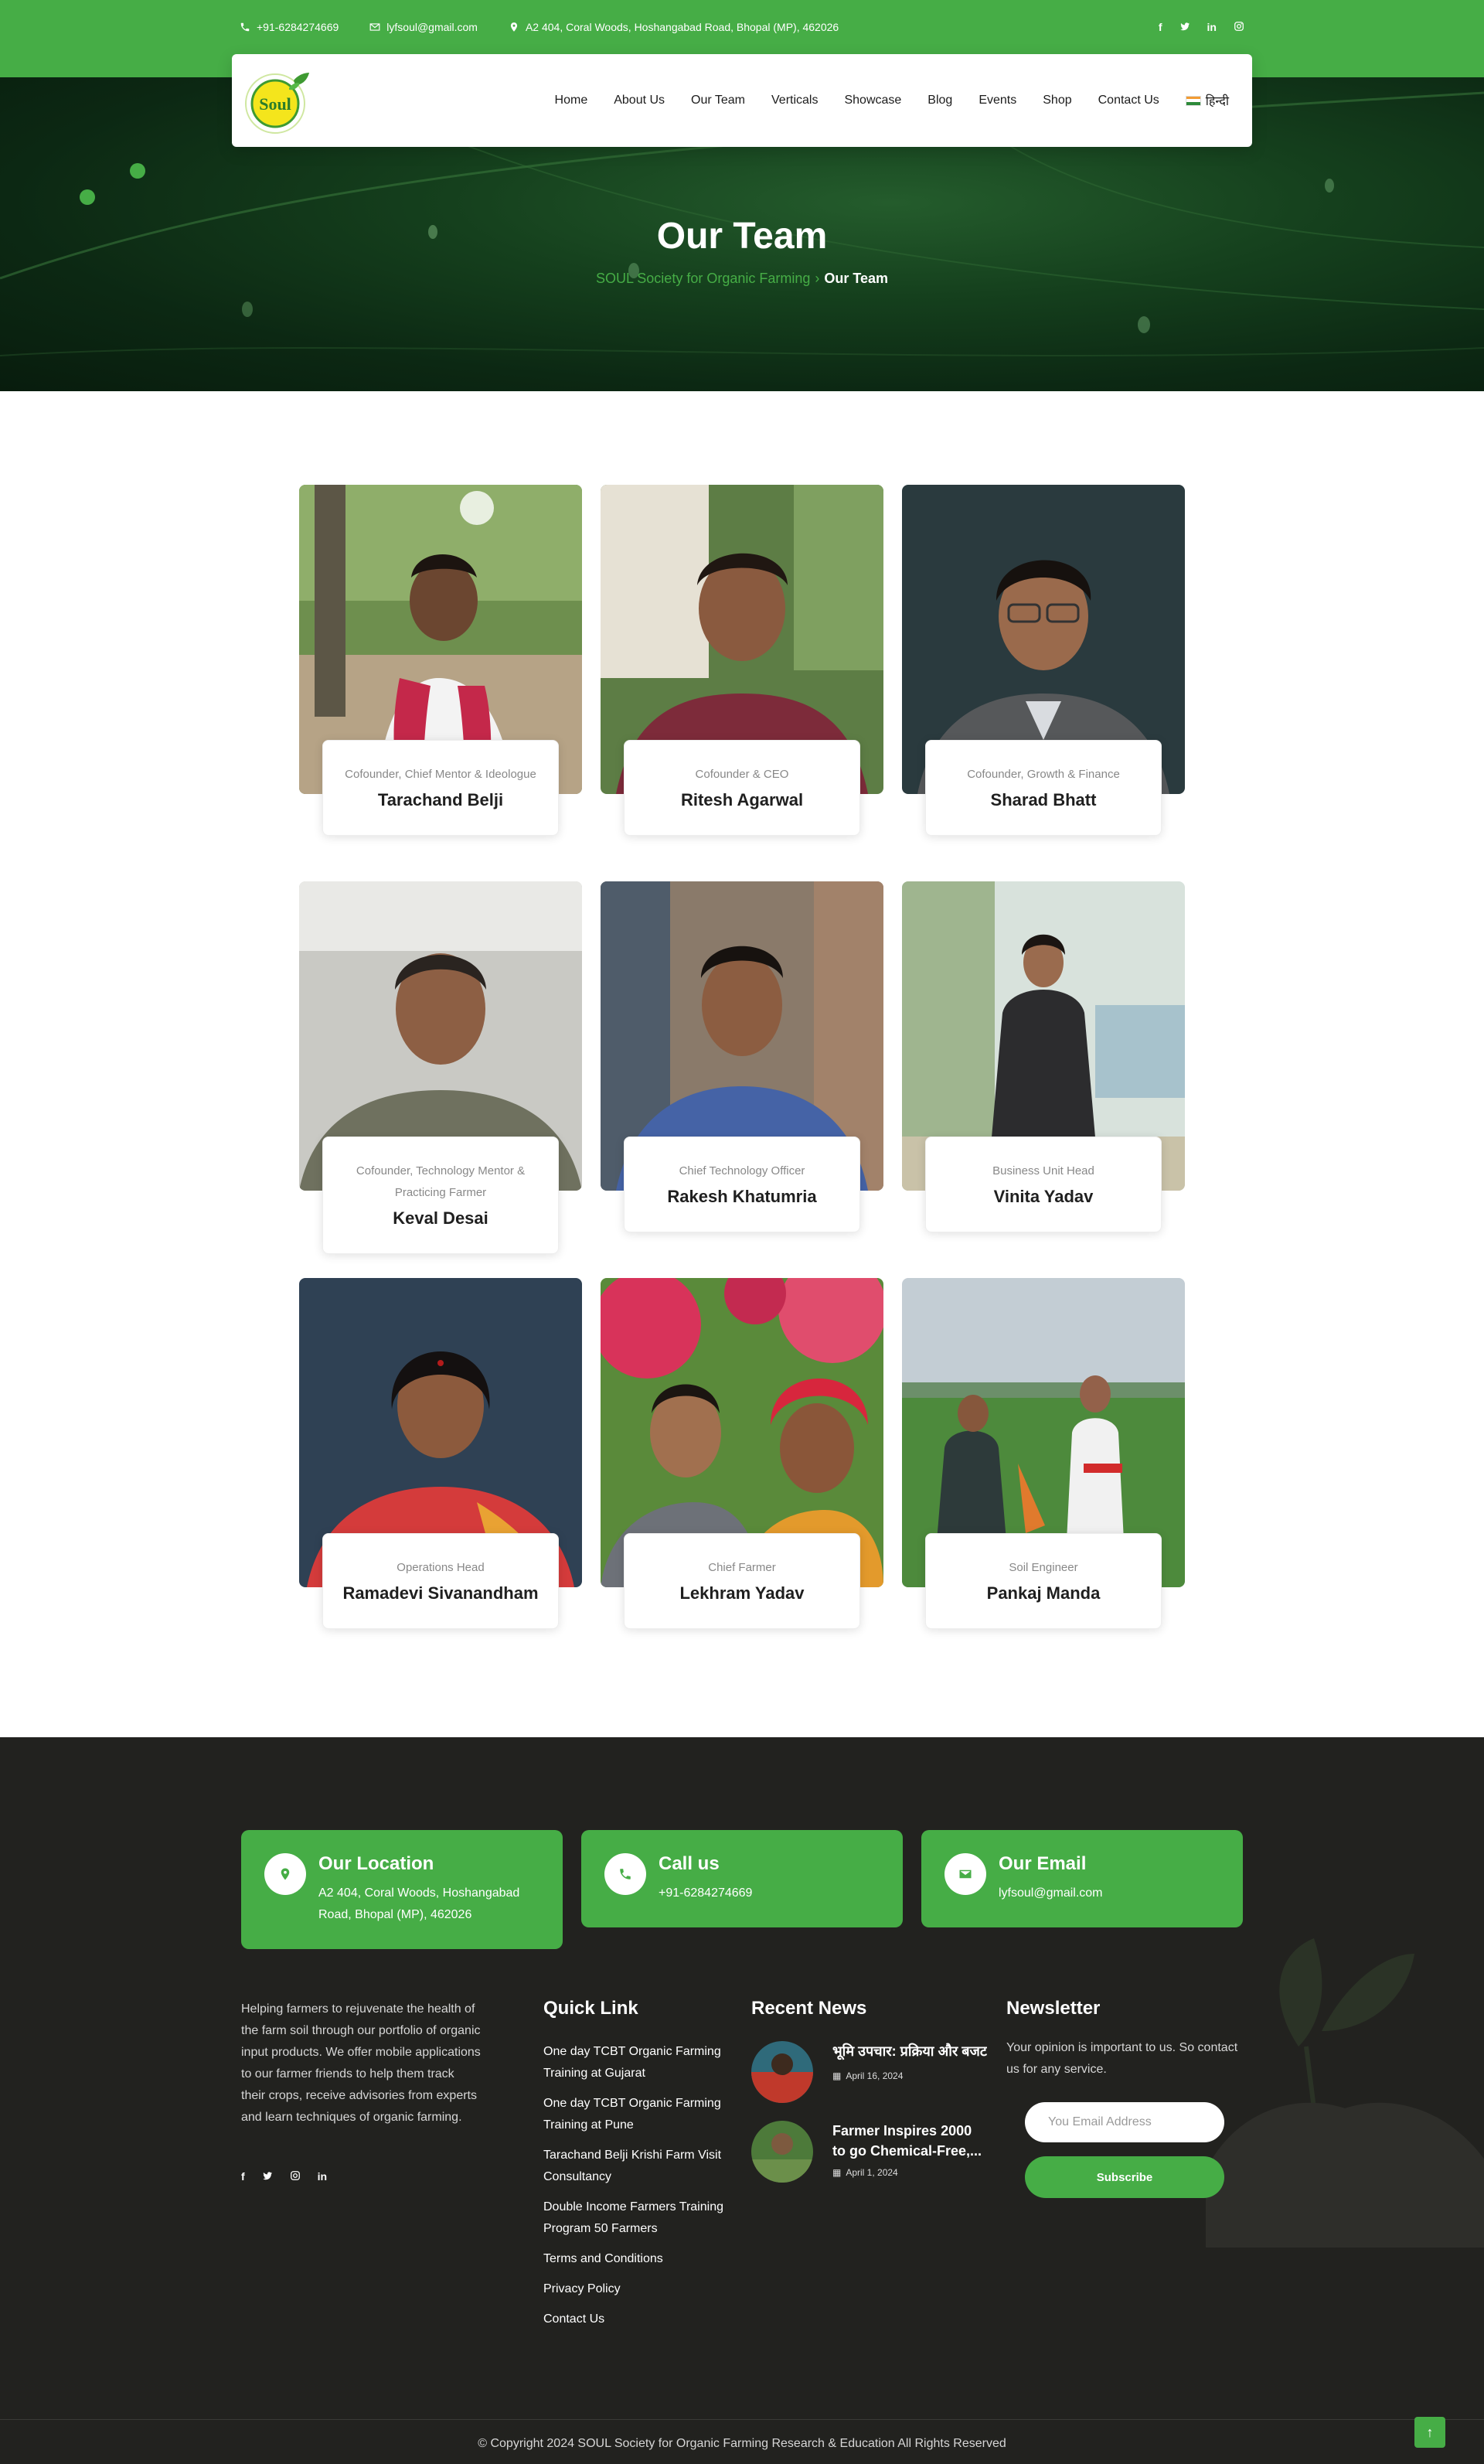  Describe the element at coordinates (703, 278) in the screenshot. I see `breadcrumb-home: SOUL Society for Organic Farming` at that location.